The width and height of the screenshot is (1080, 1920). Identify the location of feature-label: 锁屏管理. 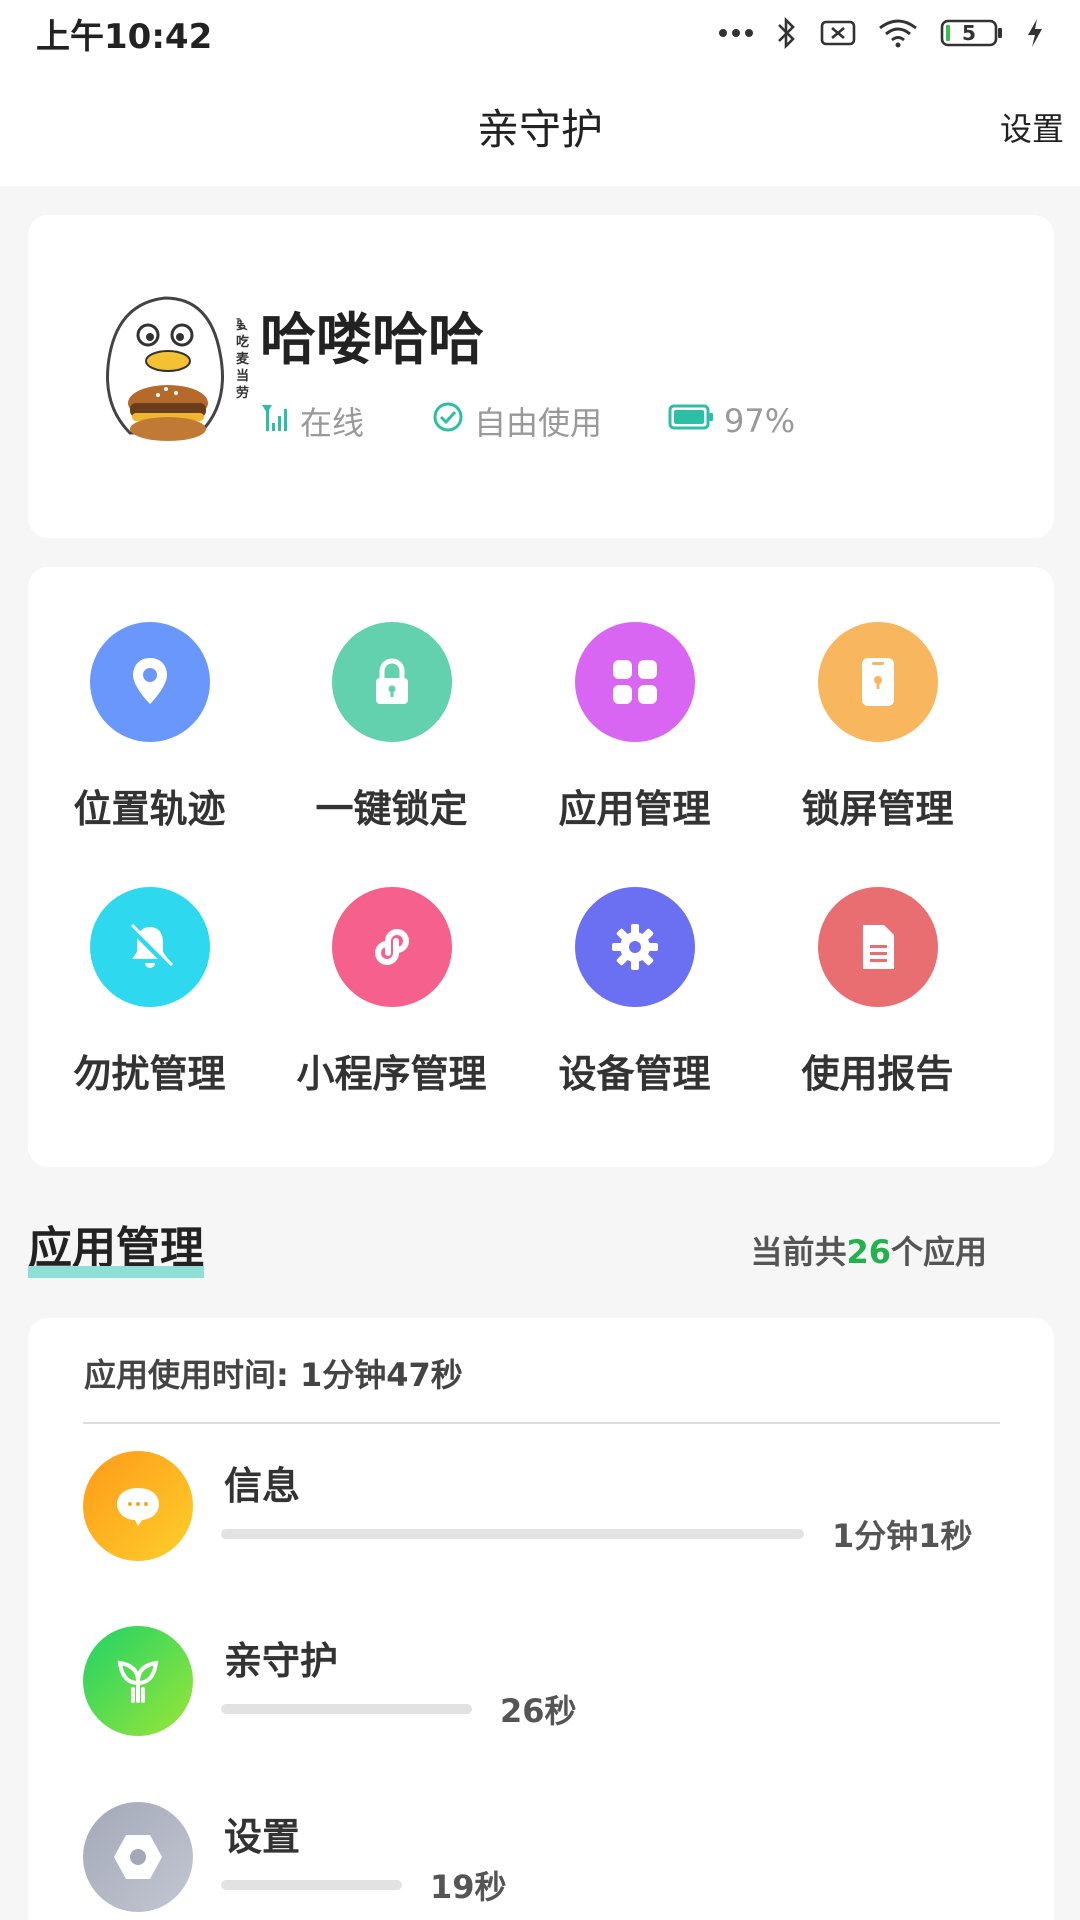
(877, 809).